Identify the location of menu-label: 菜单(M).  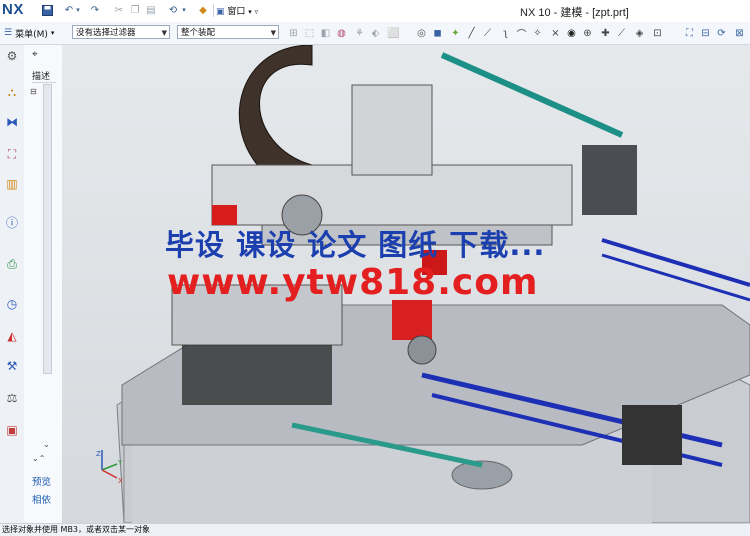
(31, 34).